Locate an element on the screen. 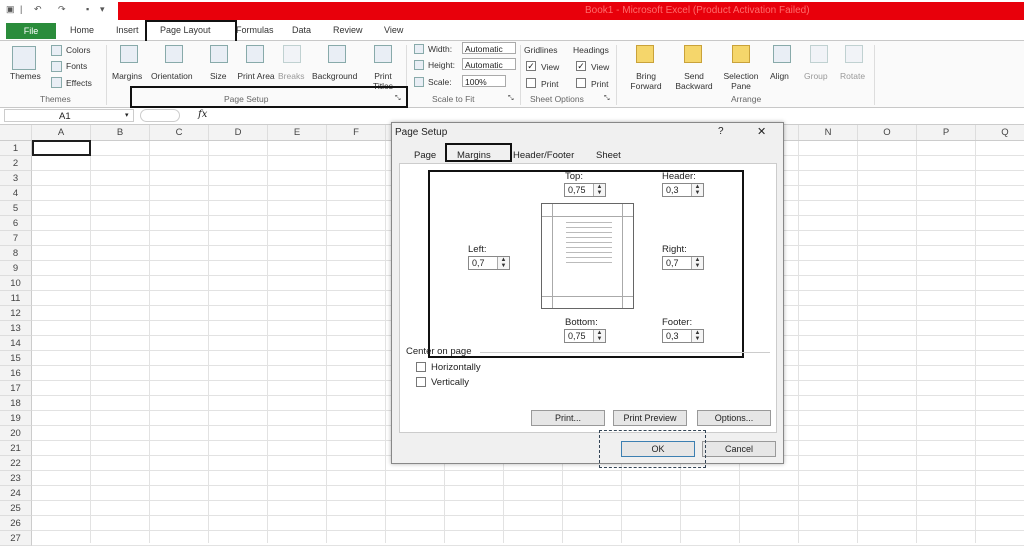 The height and width of the screenshot is (546, 1024). row-header-13: 13 is located at coordinates (16, 328).